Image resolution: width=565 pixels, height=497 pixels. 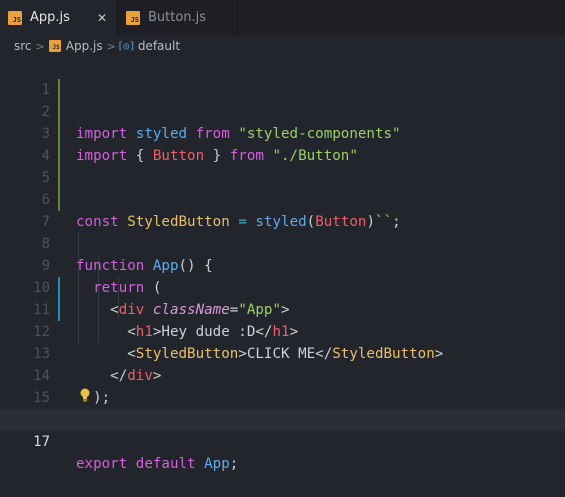 What do you see at coordinates (282, 242) in the screenshot?
I see `code-line: 8 function App() {` at bounding box center [282, 242].